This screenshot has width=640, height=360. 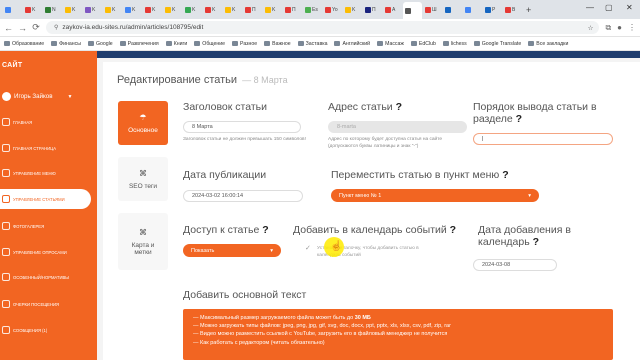 I want to click on bookmark-item: EdClub, so click(x=423, y=44).